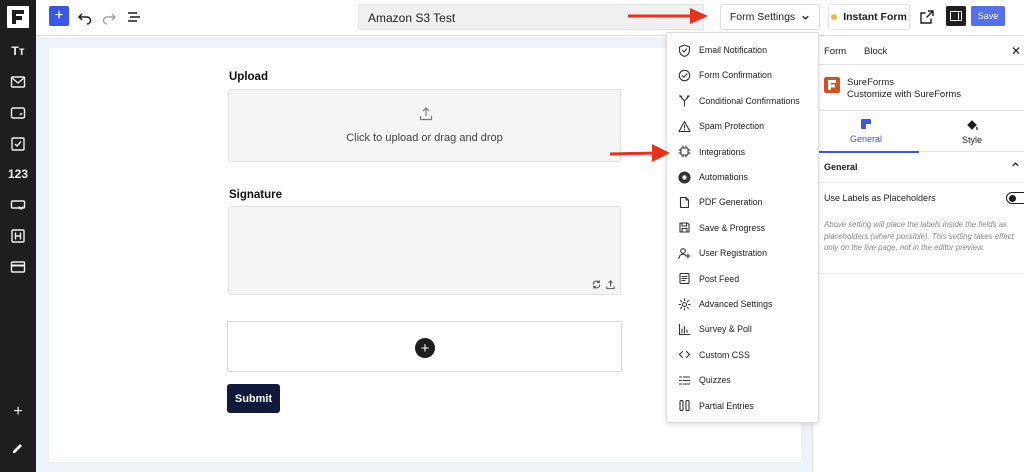 Image resolution: width=1024 pixels, height=472 pixels. Describe the element at coordinates (684, 304) in the screenshot. I see `gear-icon` at that location.